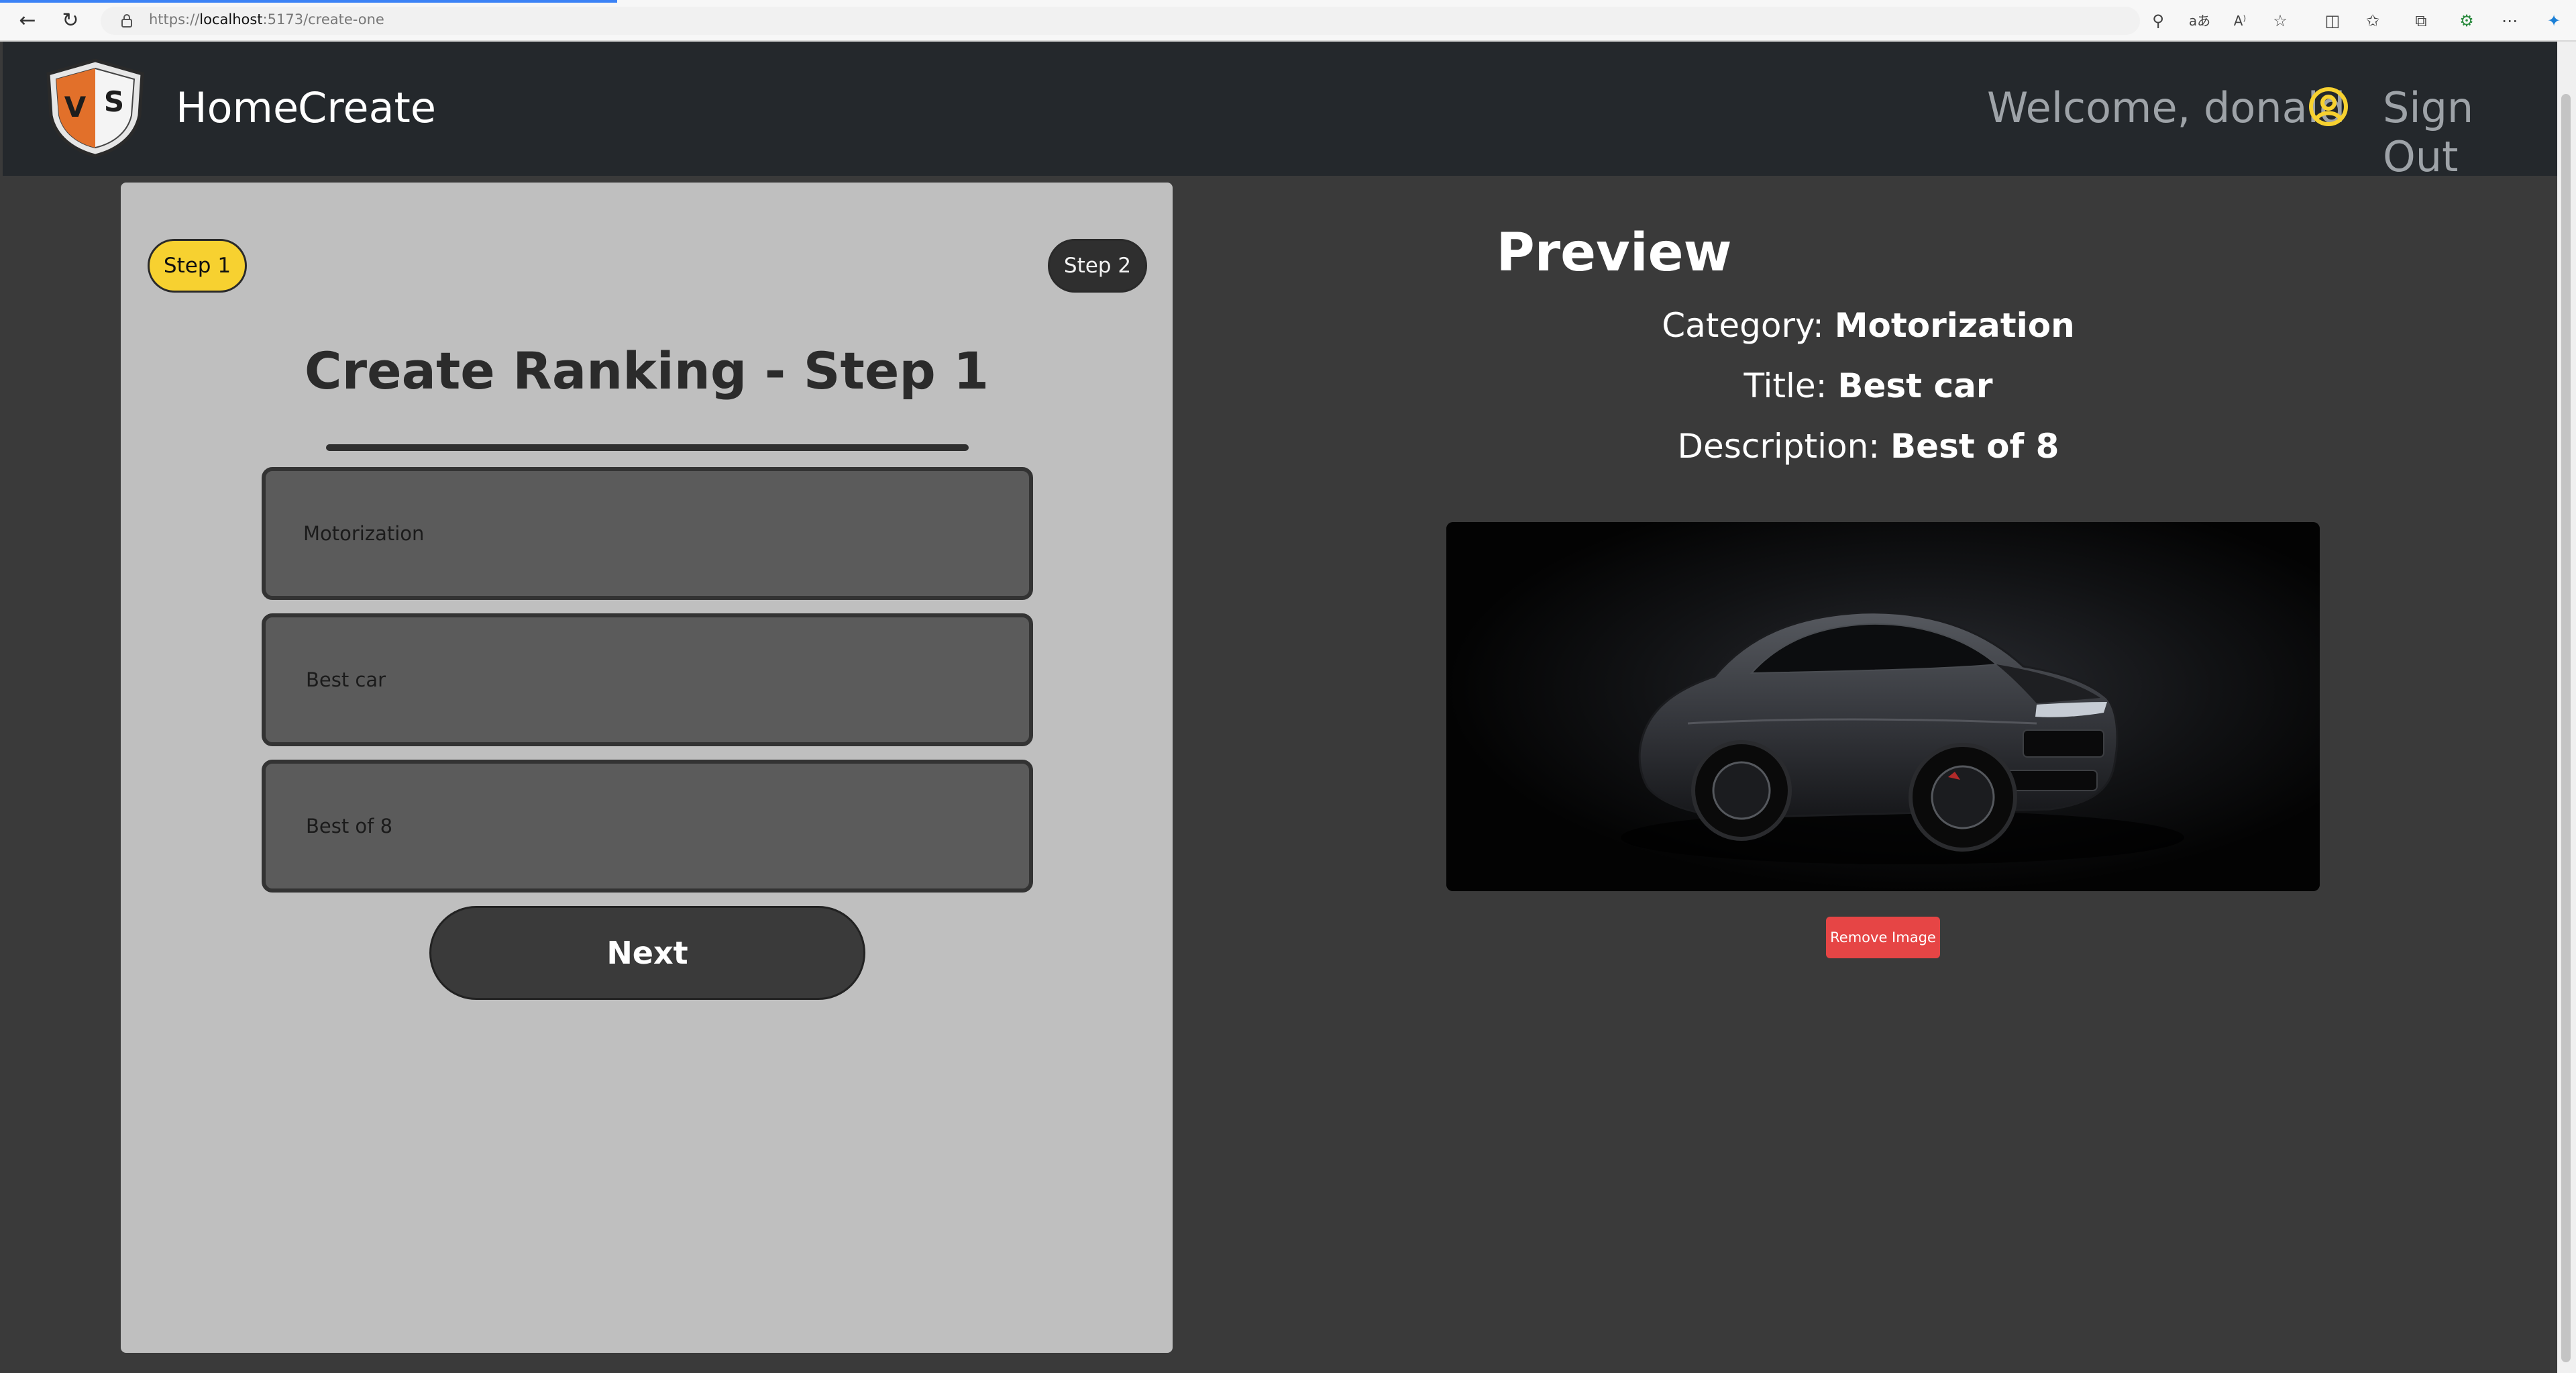 The height and width of the screenshot is (1373, 2576). I want to click on scrollbar-thumb, so click(2566, 728).